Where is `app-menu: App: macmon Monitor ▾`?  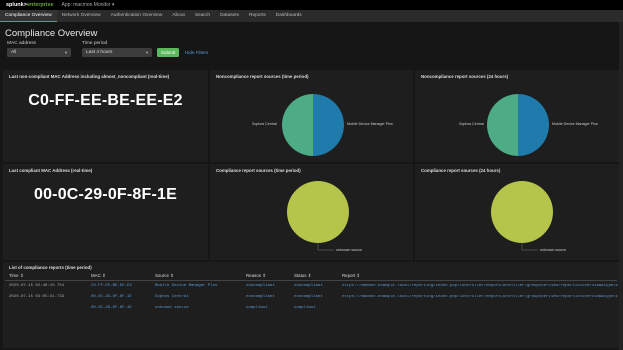
app-menu: App: macmon Monitor ▾ is located at coordinates (88, 5).